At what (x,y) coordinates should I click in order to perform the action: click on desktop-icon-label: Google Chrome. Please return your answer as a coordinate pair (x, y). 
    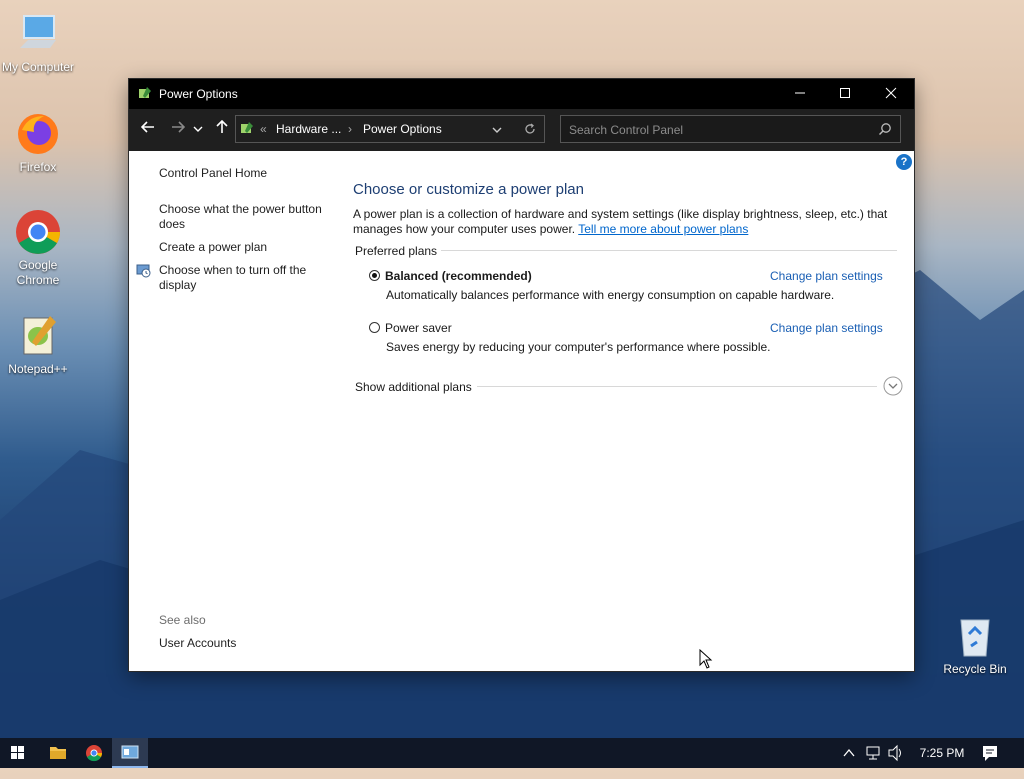
    Looking at the image, I should click on (38, 272).